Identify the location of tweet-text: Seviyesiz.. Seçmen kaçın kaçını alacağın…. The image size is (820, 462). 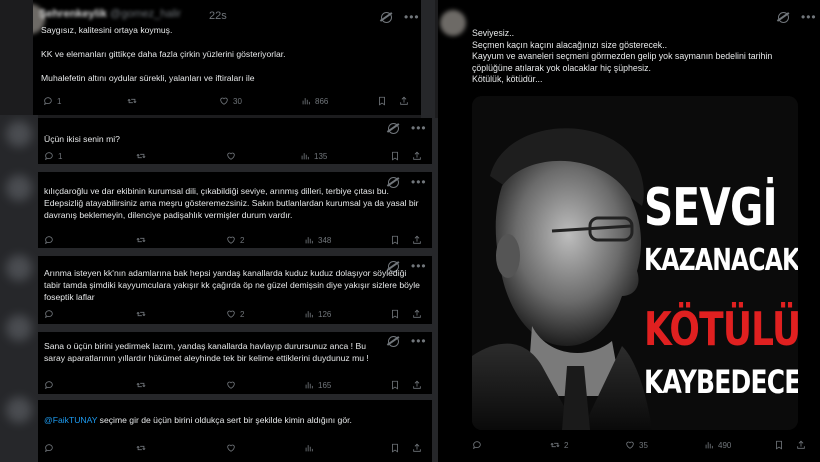
(622, 56).